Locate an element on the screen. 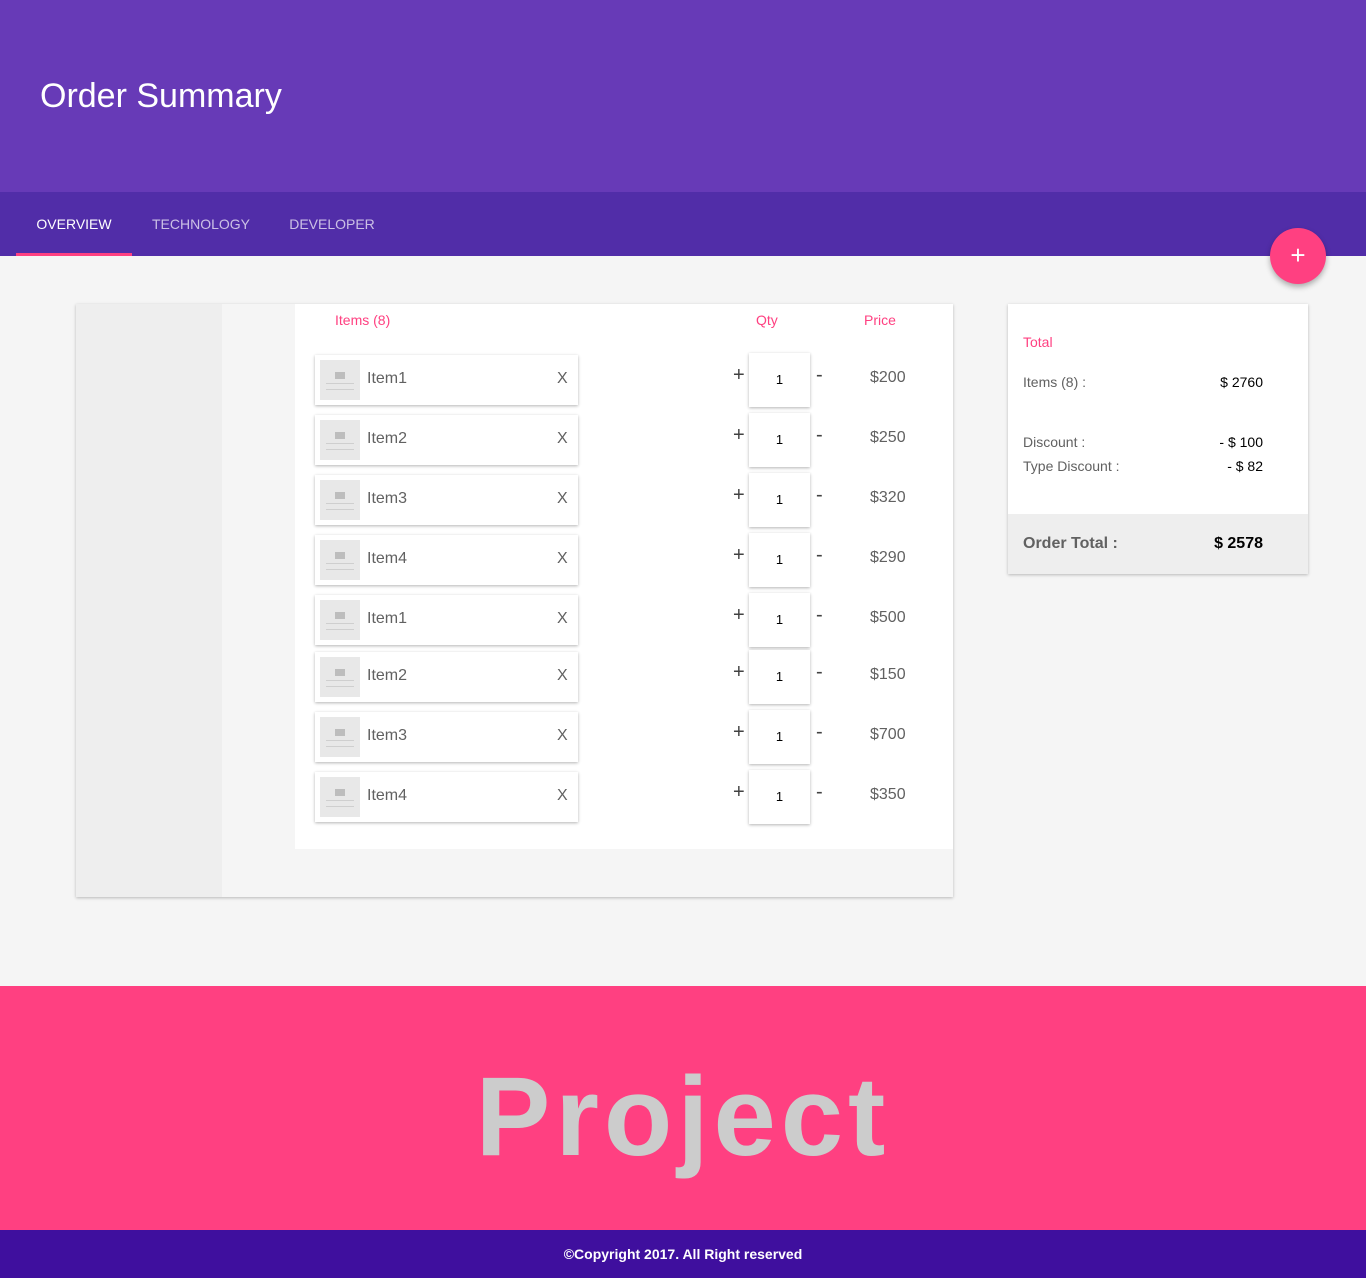 The image size is (1366, 1278). item-price: $320 is located at coordinates (888, 497).